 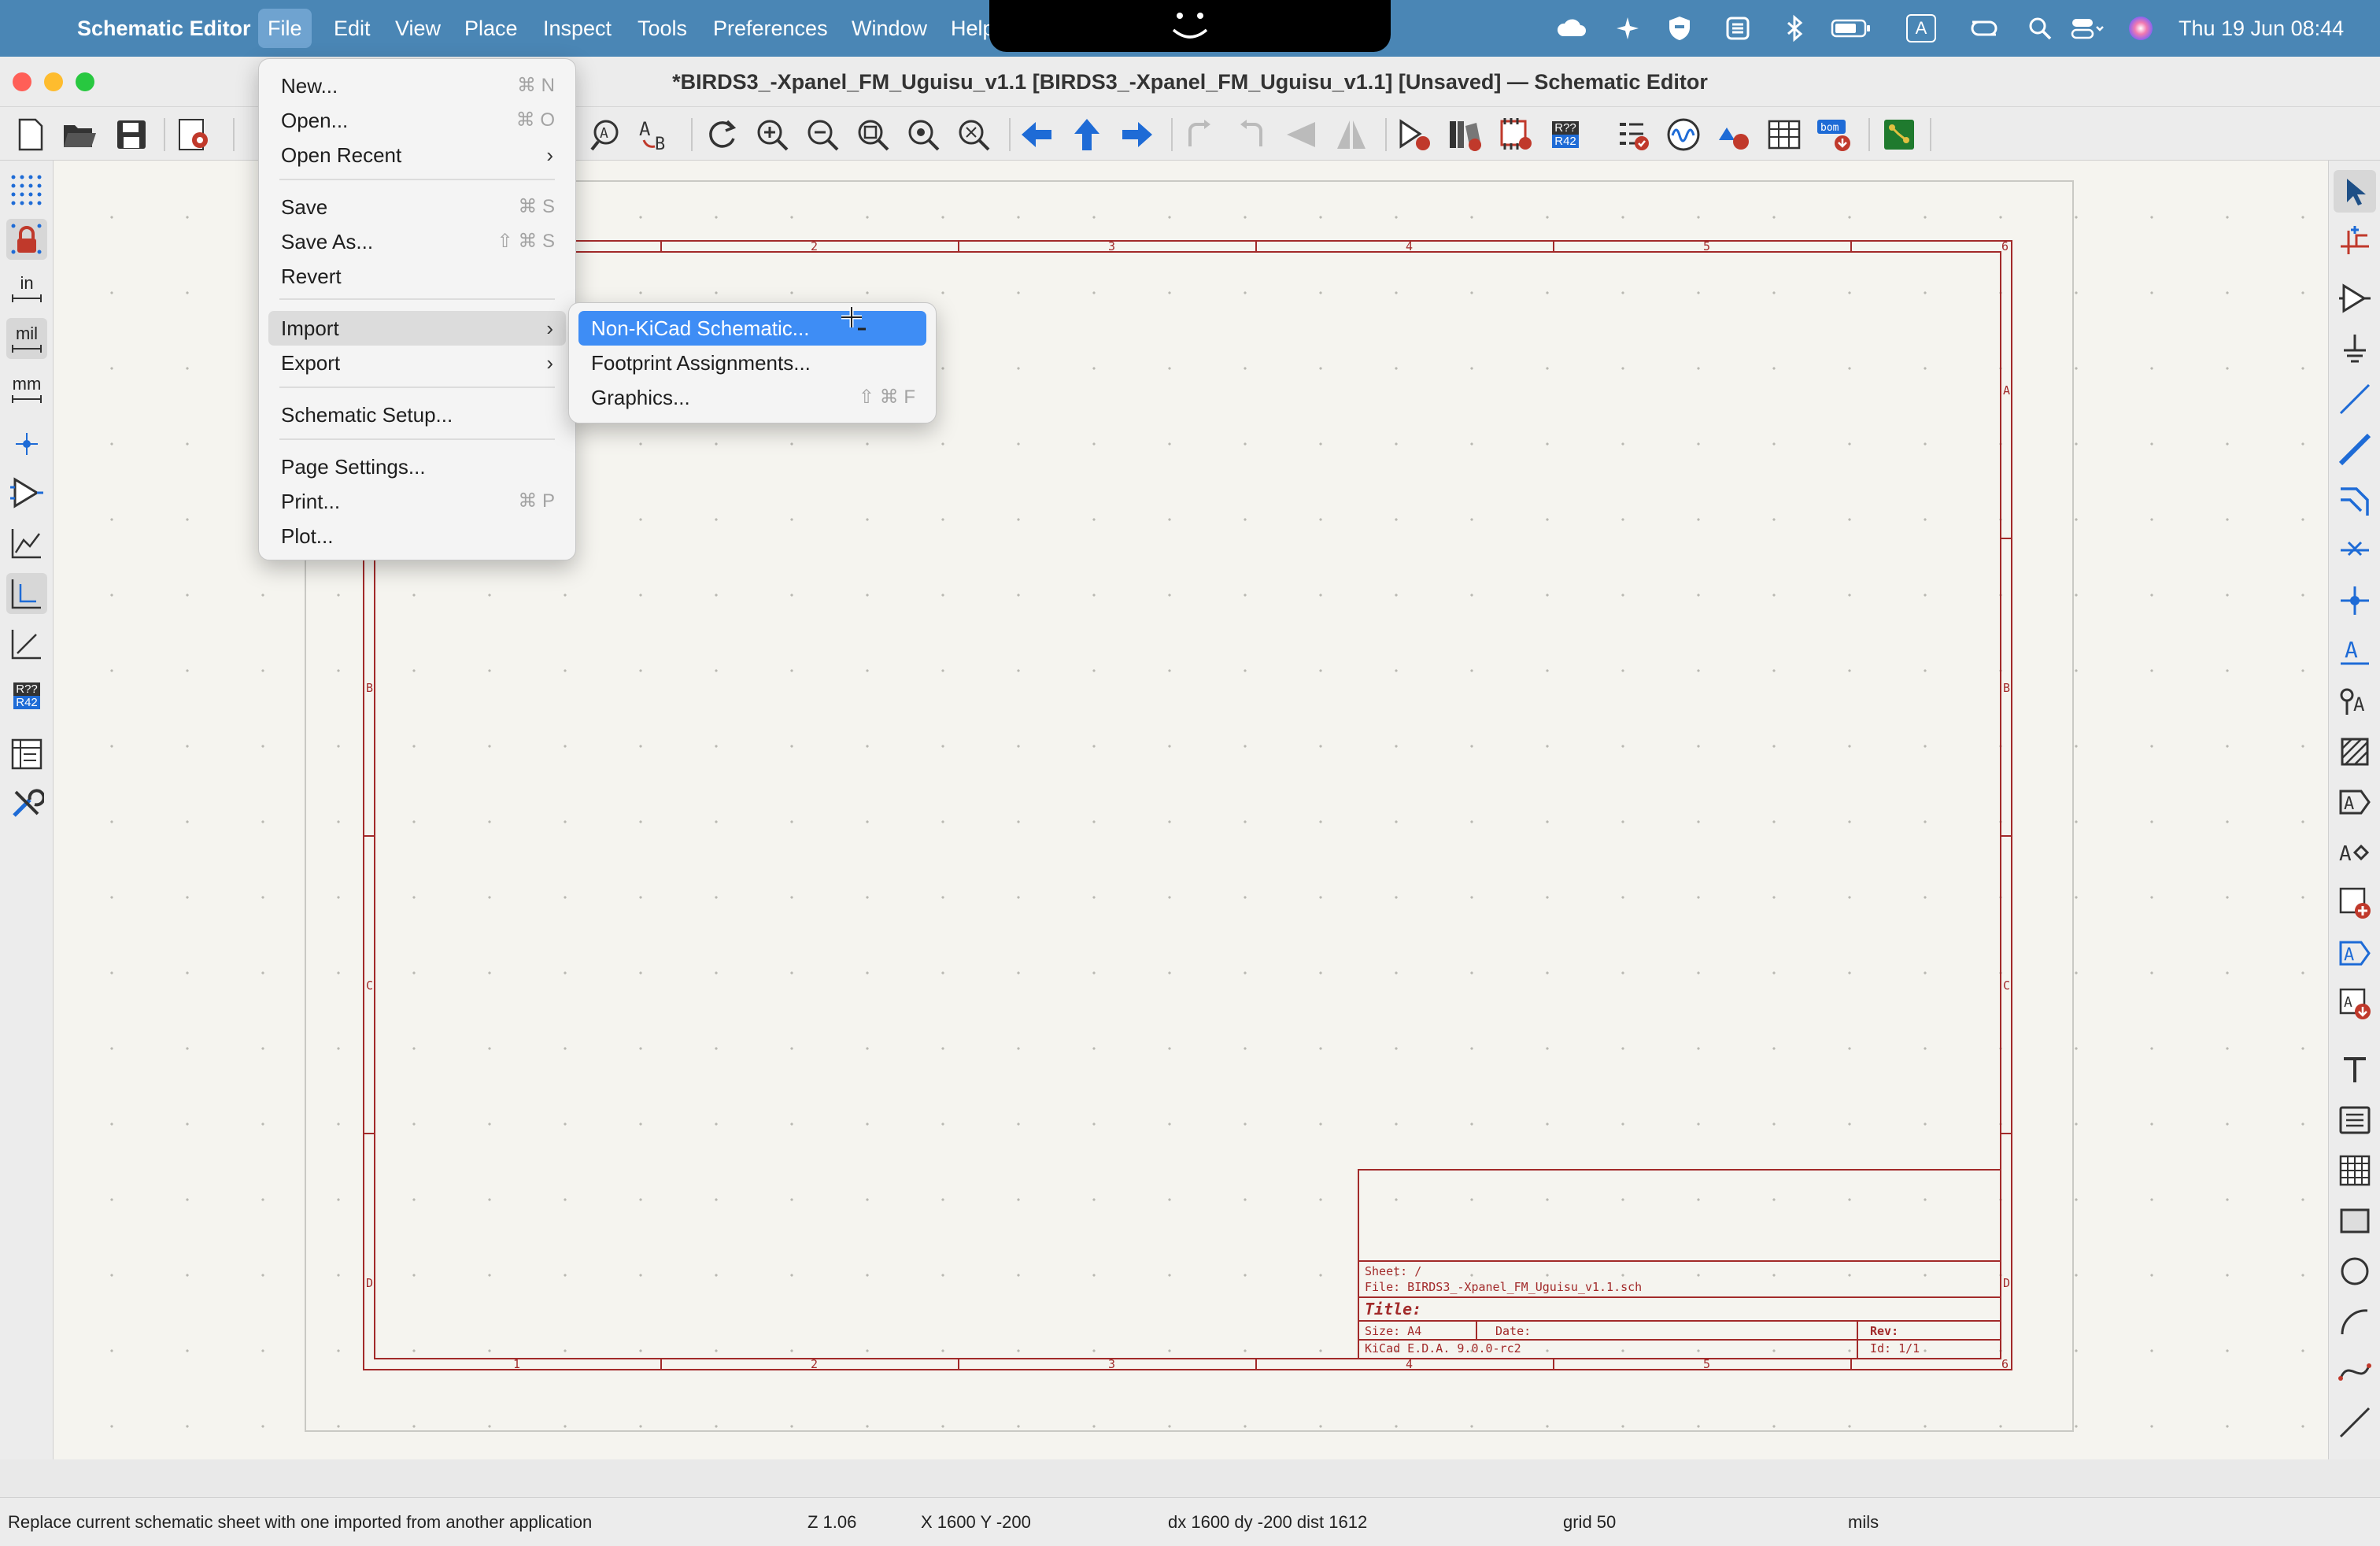 What do you see at coordinates (2355, 500) in the screenshot?
I see `bus-entry-icon` at bounding box center [2355, 500].